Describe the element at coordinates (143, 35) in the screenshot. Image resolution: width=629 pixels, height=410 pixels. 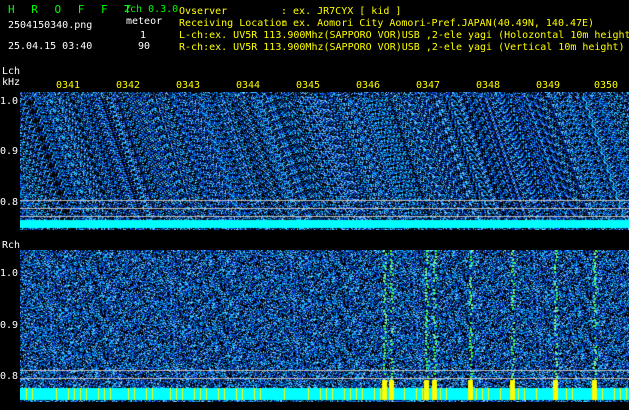
I see `count-lch: 1` at that location.